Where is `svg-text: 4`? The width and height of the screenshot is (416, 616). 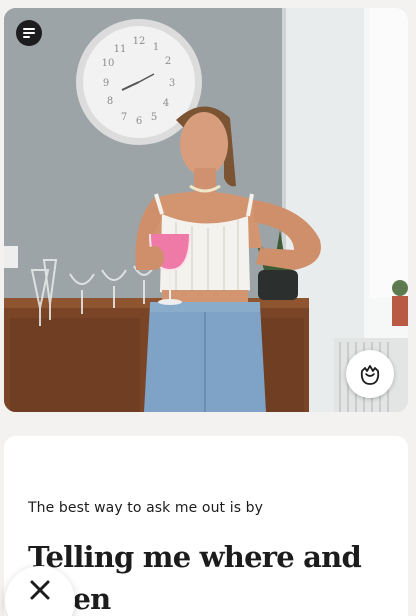 svg-text: 4 is located at coordinates (166, 103).